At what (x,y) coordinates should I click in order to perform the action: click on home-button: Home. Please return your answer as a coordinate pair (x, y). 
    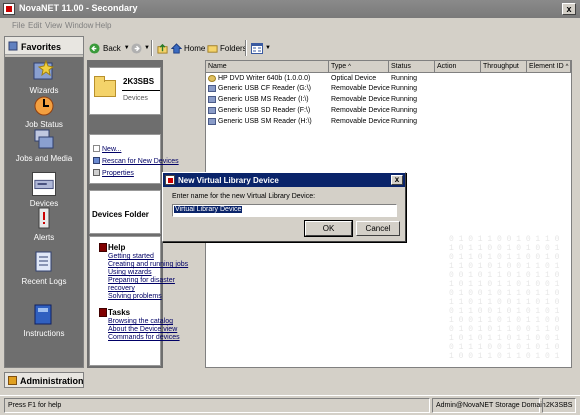
    Looking at the image, I should click on (188, 48).